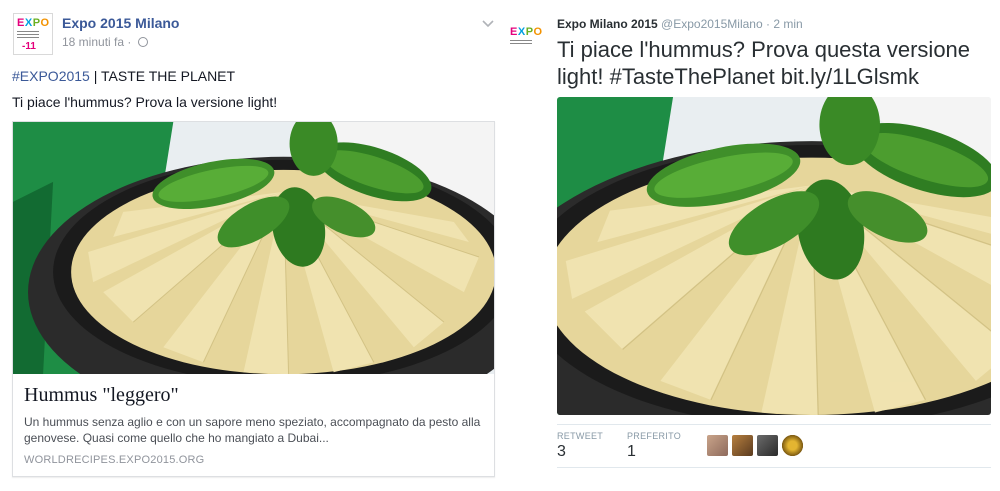  What do you see at coordinates (120, 23) in the screenshot?
I see `page-name-link: Expo 2015 Milano` at bounding box center [120, 23].